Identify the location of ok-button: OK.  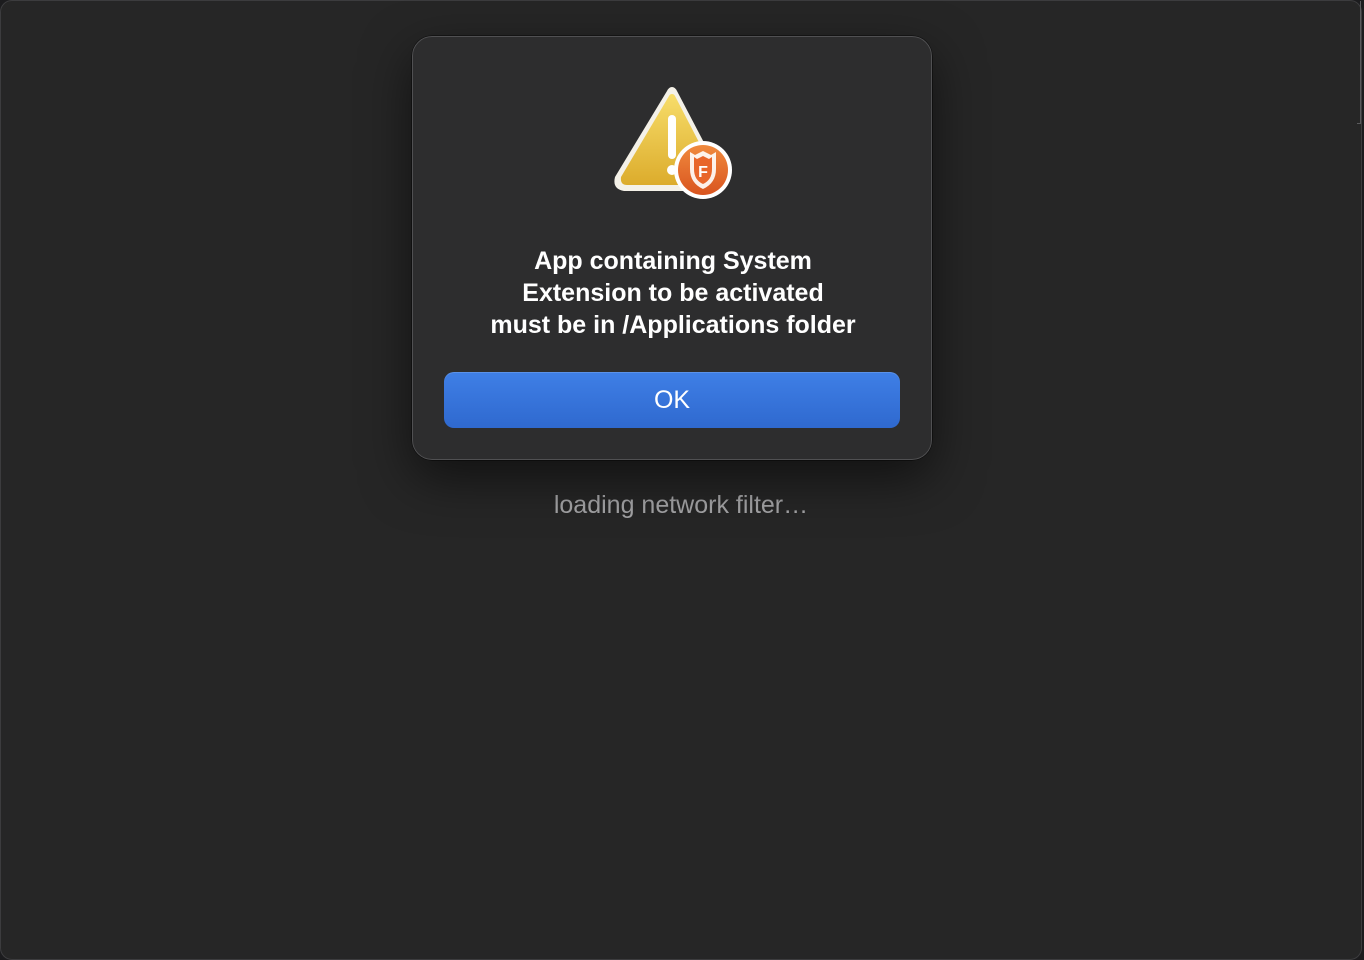
(672, 400).